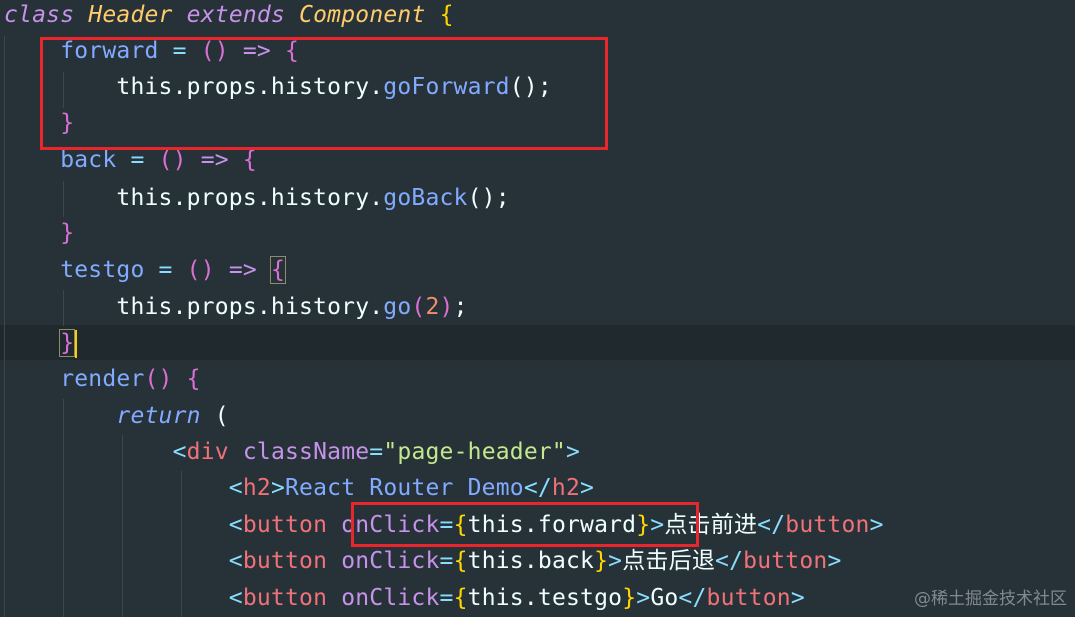 Image resolution: width=1075 pixels, height=617 pixels. Describe the element at coordinates (324, 93) in the screenshot. I see `annotation-box-forward-method` at that location.